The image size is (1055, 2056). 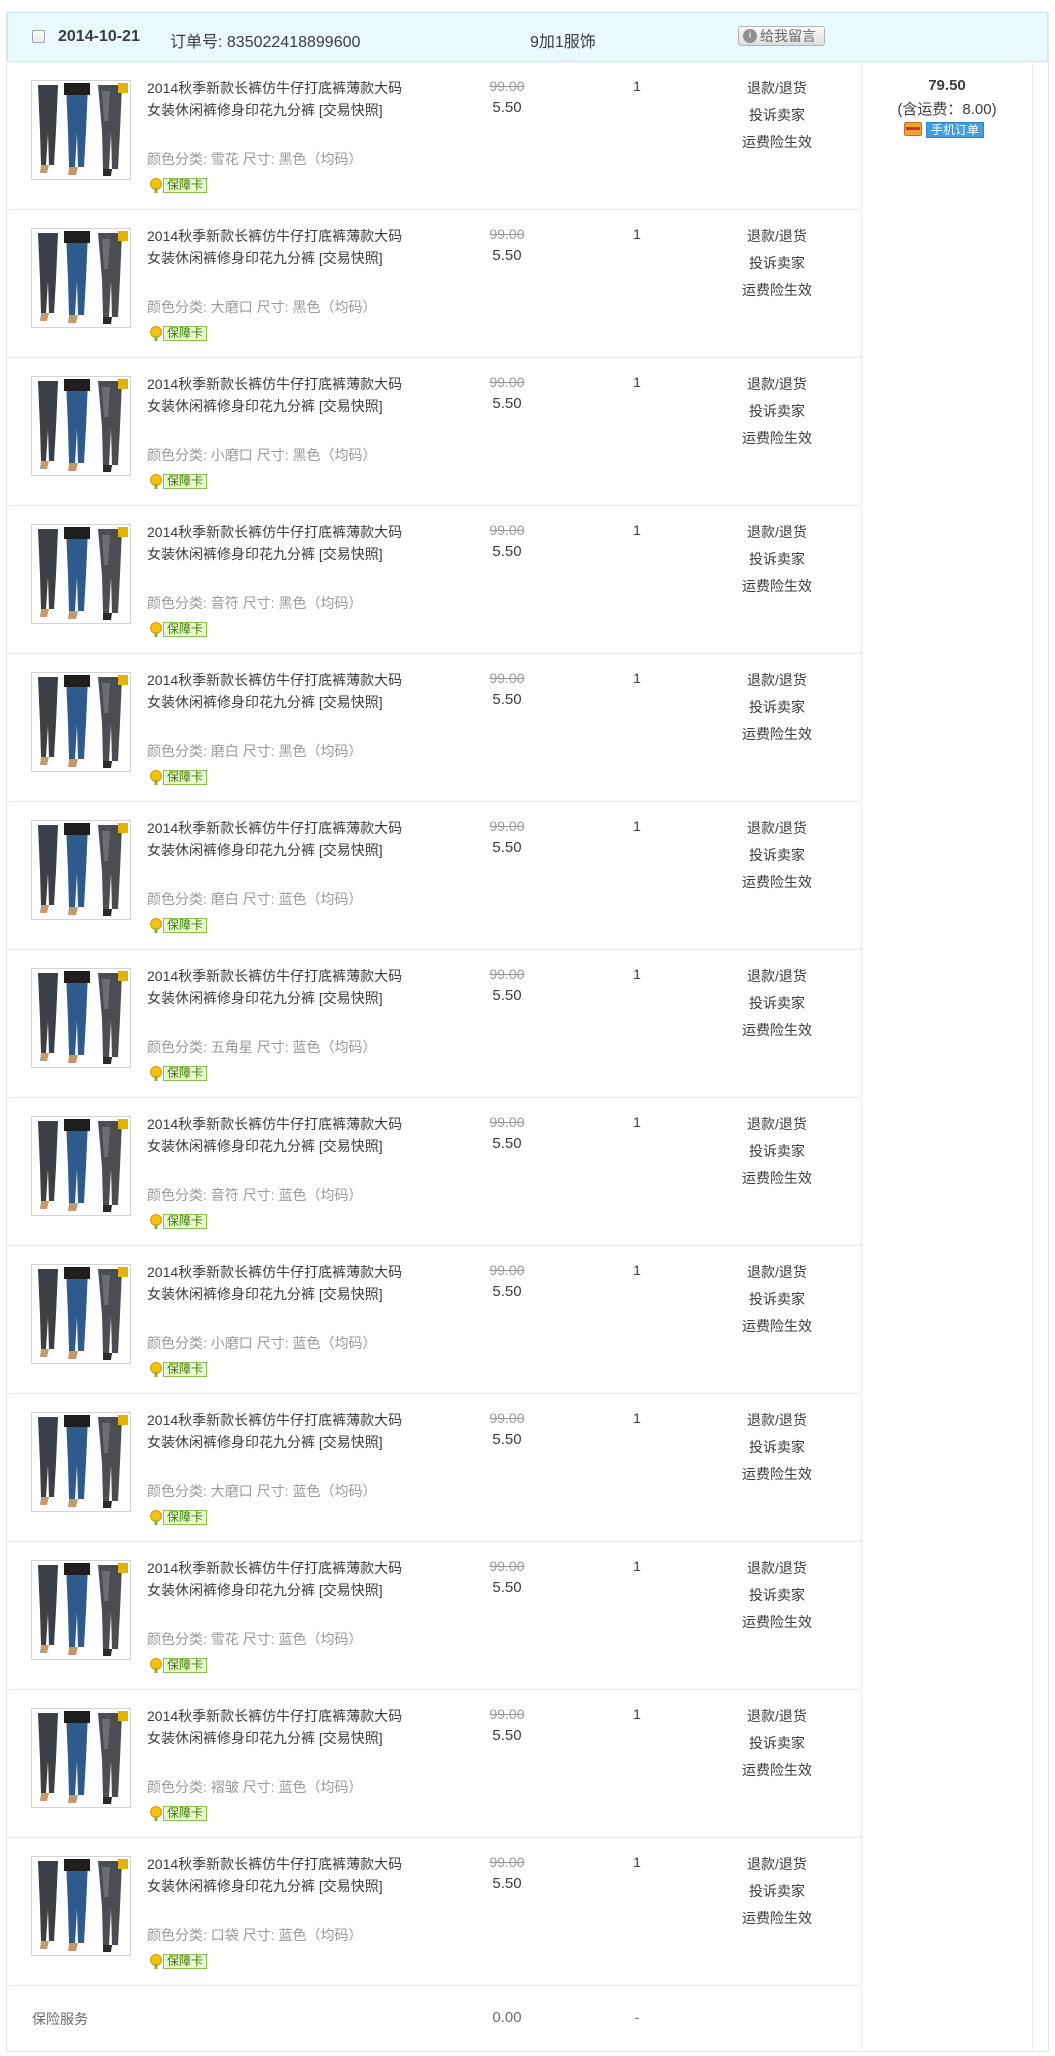 I want to click on product-attributes: 颜色分类: 雪花 尺寸: 黑色（均码）, so click(x=255, y=159).